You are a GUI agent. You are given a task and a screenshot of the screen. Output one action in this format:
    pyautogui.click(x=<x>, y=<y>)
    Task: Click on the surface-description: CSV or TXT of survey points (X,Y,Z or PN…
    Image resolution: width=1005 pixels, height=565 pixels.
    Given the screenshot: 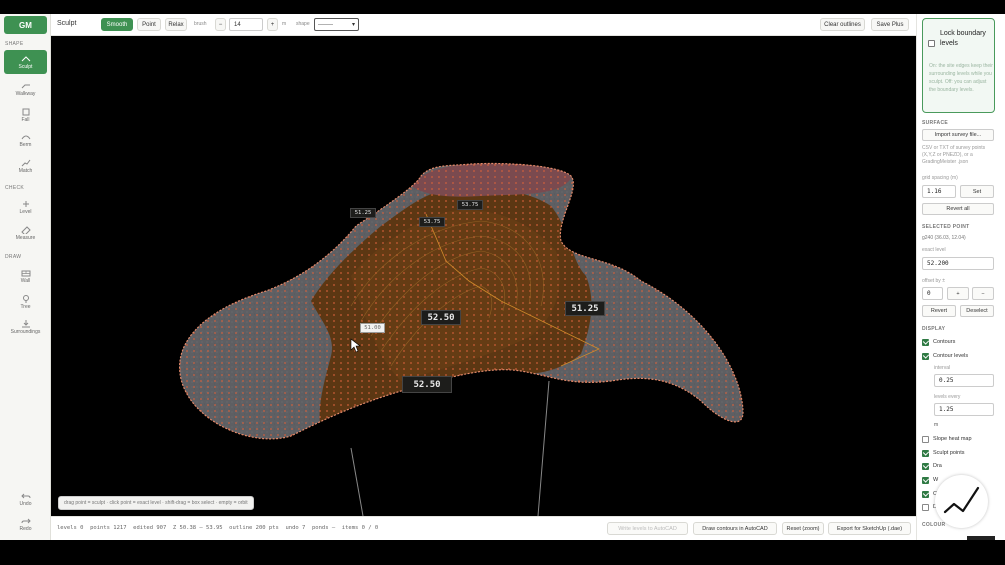 What is the action you would take?
    pyautogui.click(x=954, y=155)
    